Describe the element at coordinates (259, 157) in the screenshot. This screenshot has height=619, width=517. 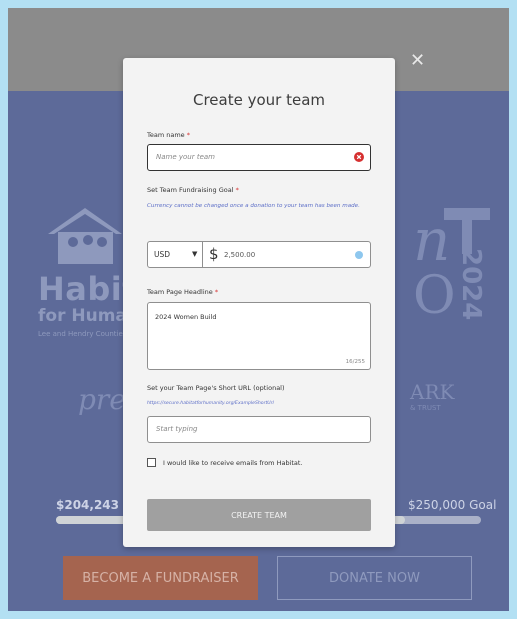
I see `team-name-input: Name your team` at that location.